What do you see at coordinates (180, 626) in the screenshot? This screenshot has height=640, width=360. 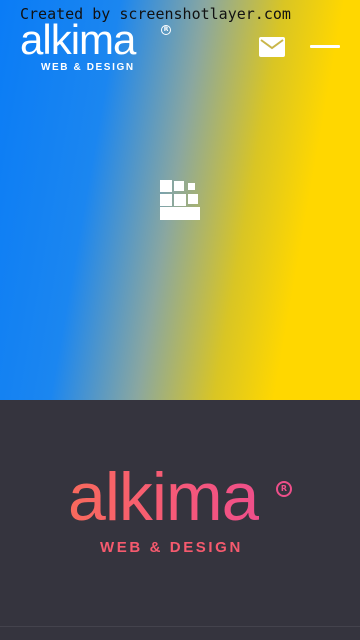 I see `footer-divider` at bounding box center [180, 626].